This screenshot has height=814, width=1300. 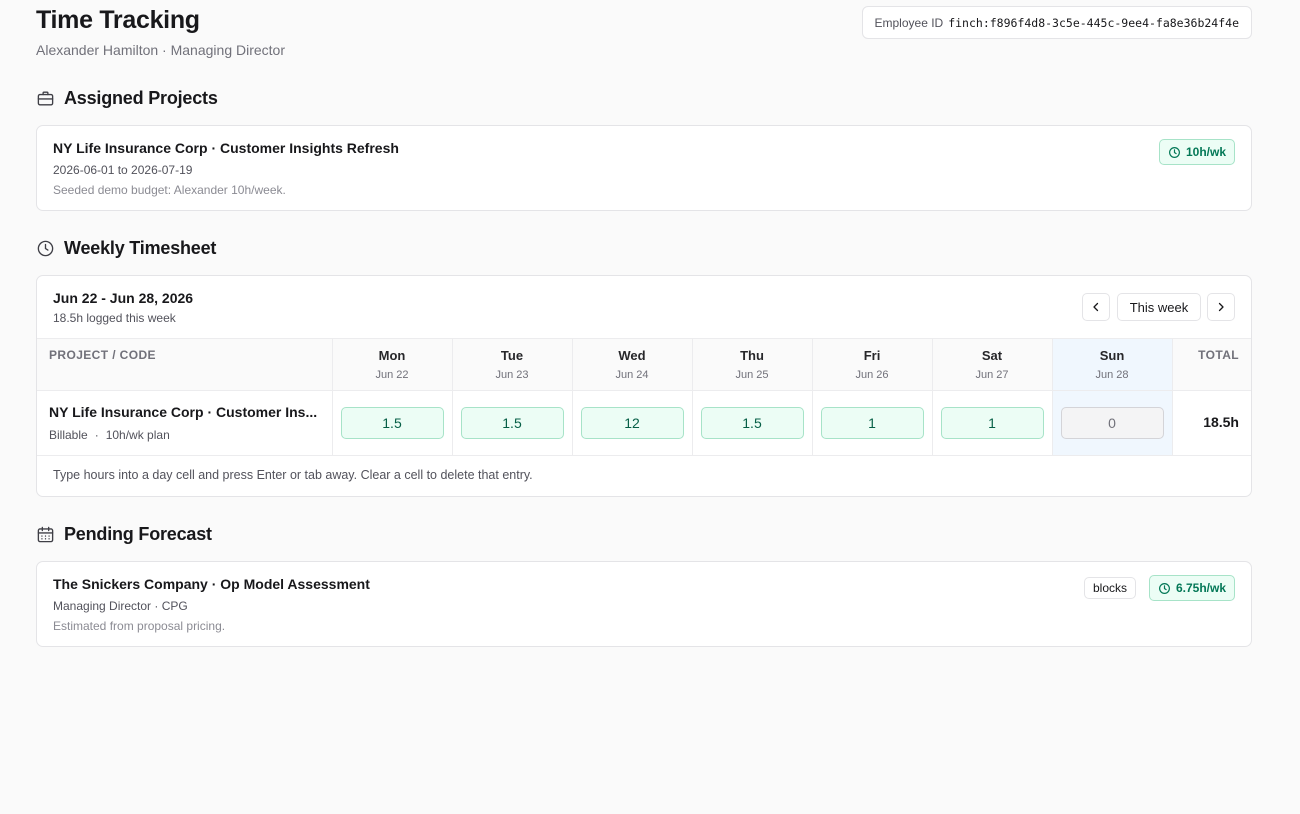 I want to click on hours-input-tue, so click(x=512, y=423).